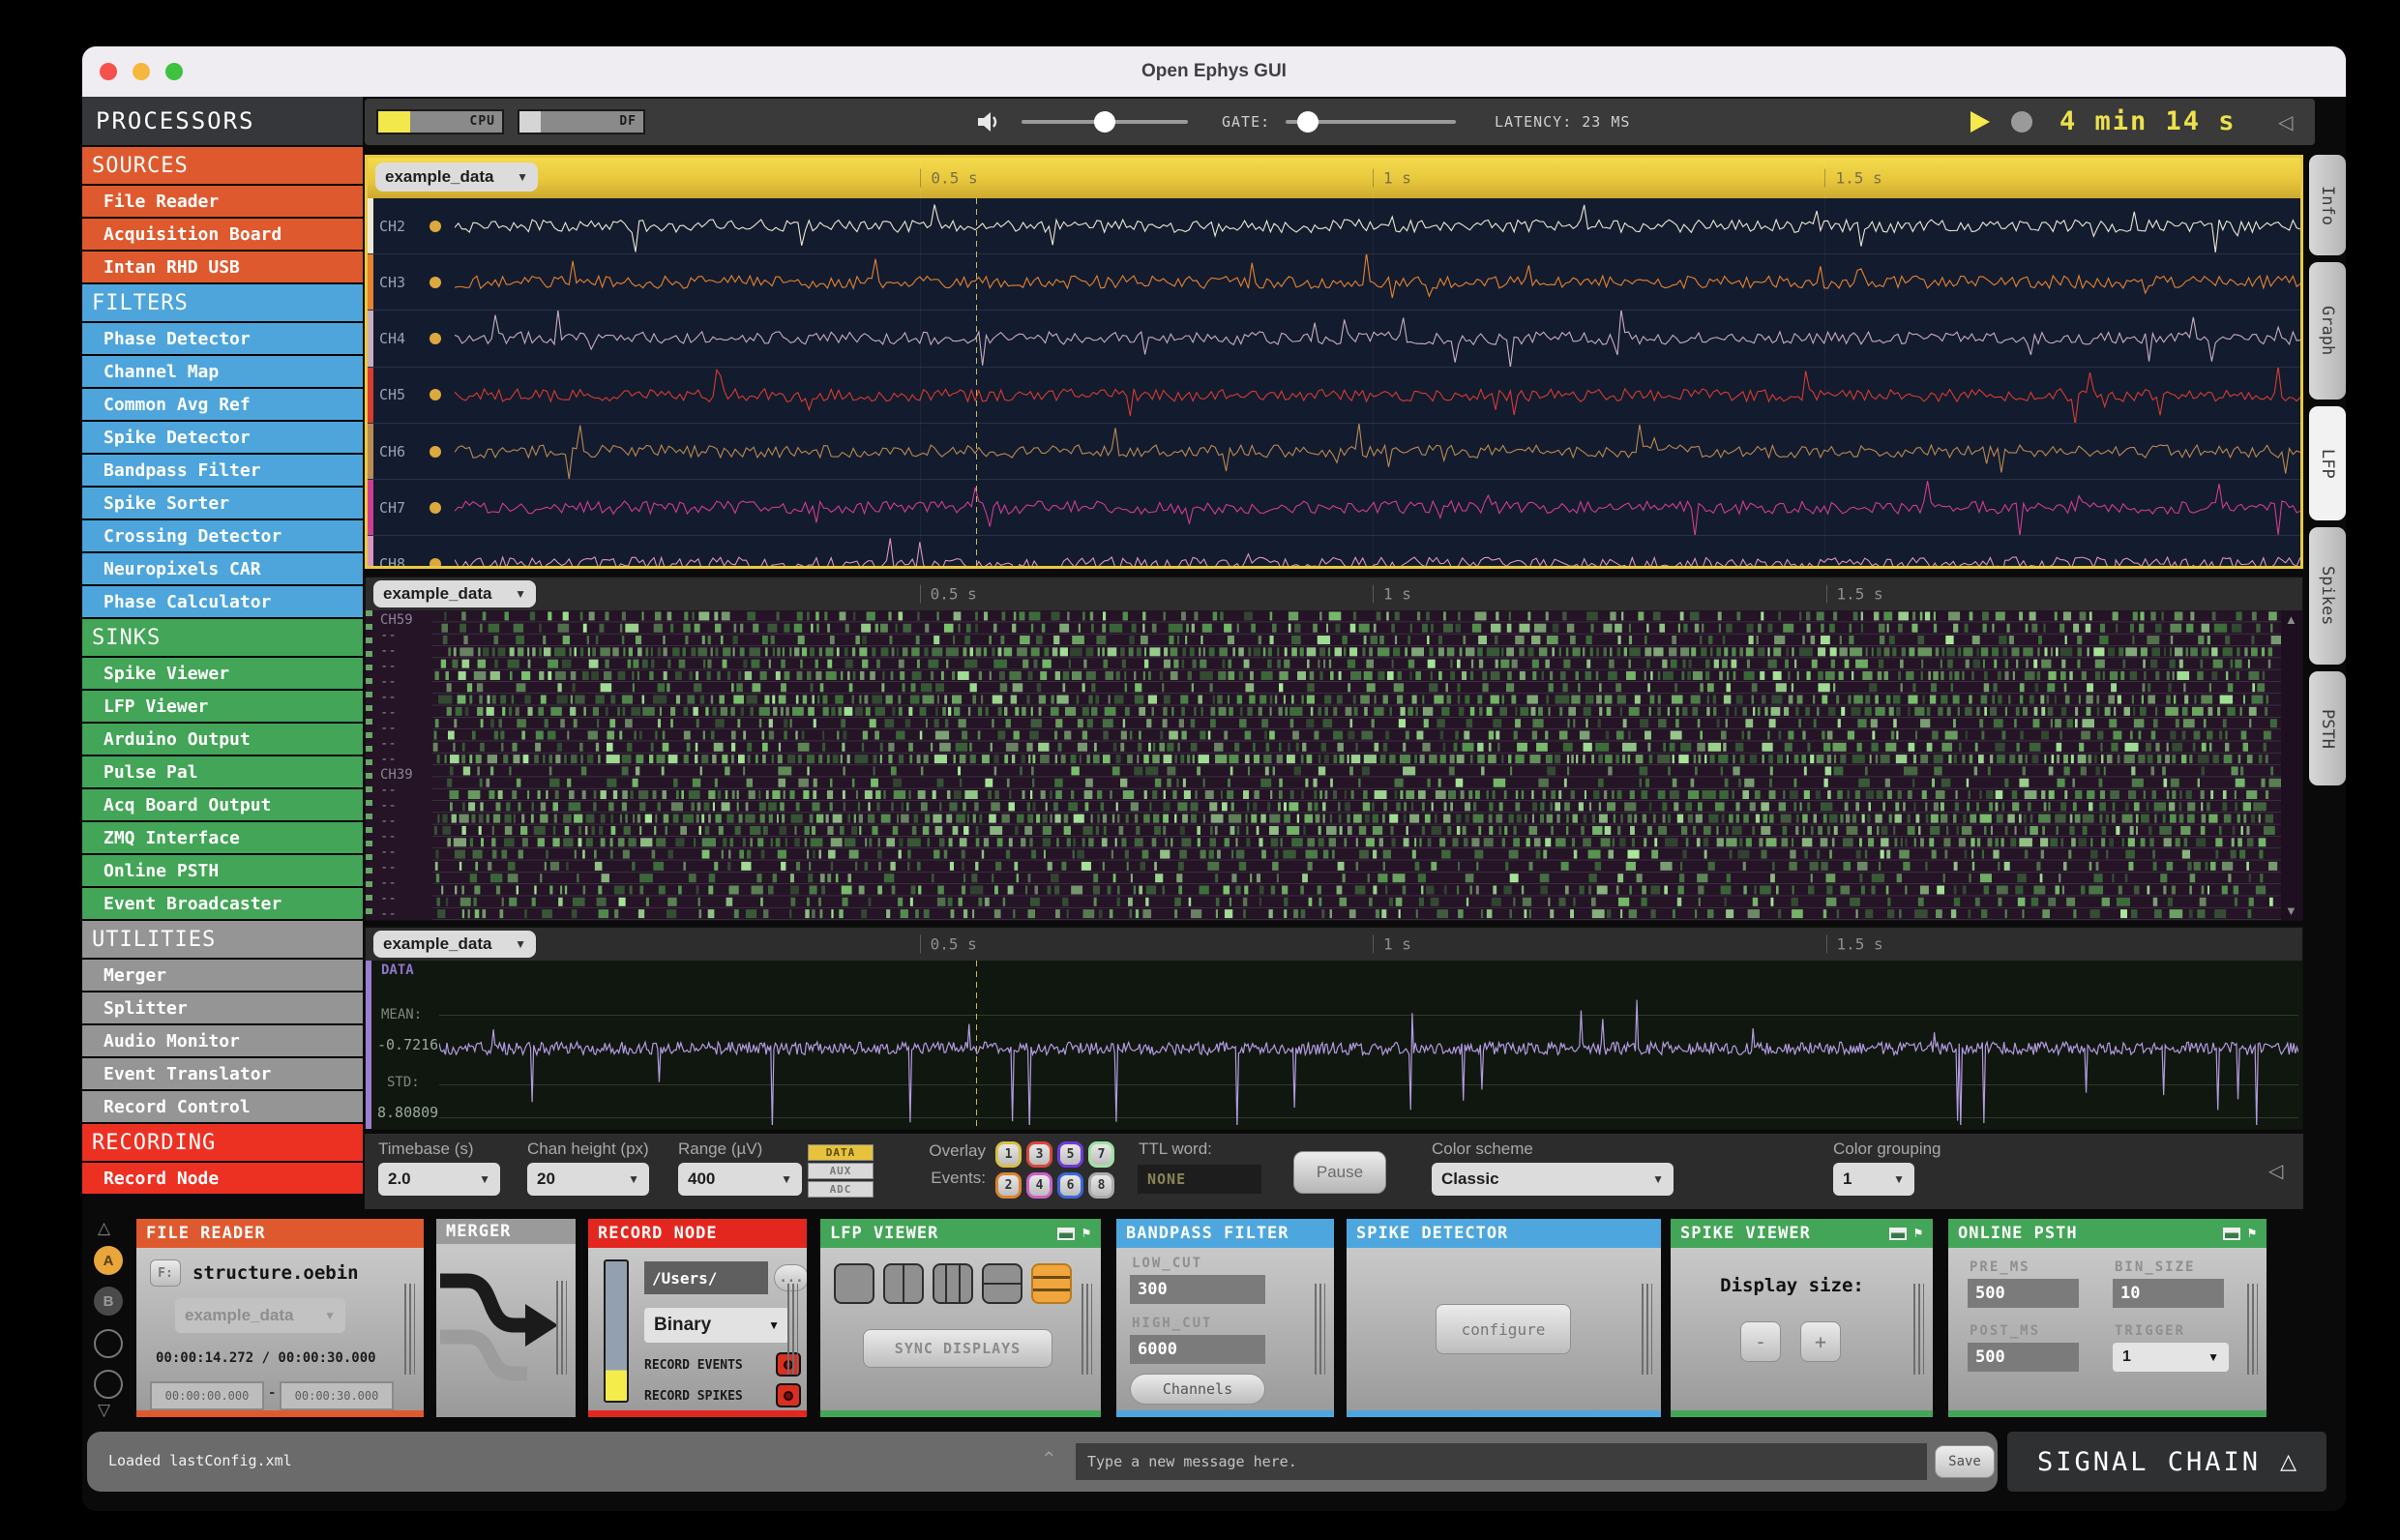 The image size is (2400, 1540). What do you see at coordinates (2327, 205) in the screenshot?
I see `tab-info: Info` at bounding box center [2327, 205].